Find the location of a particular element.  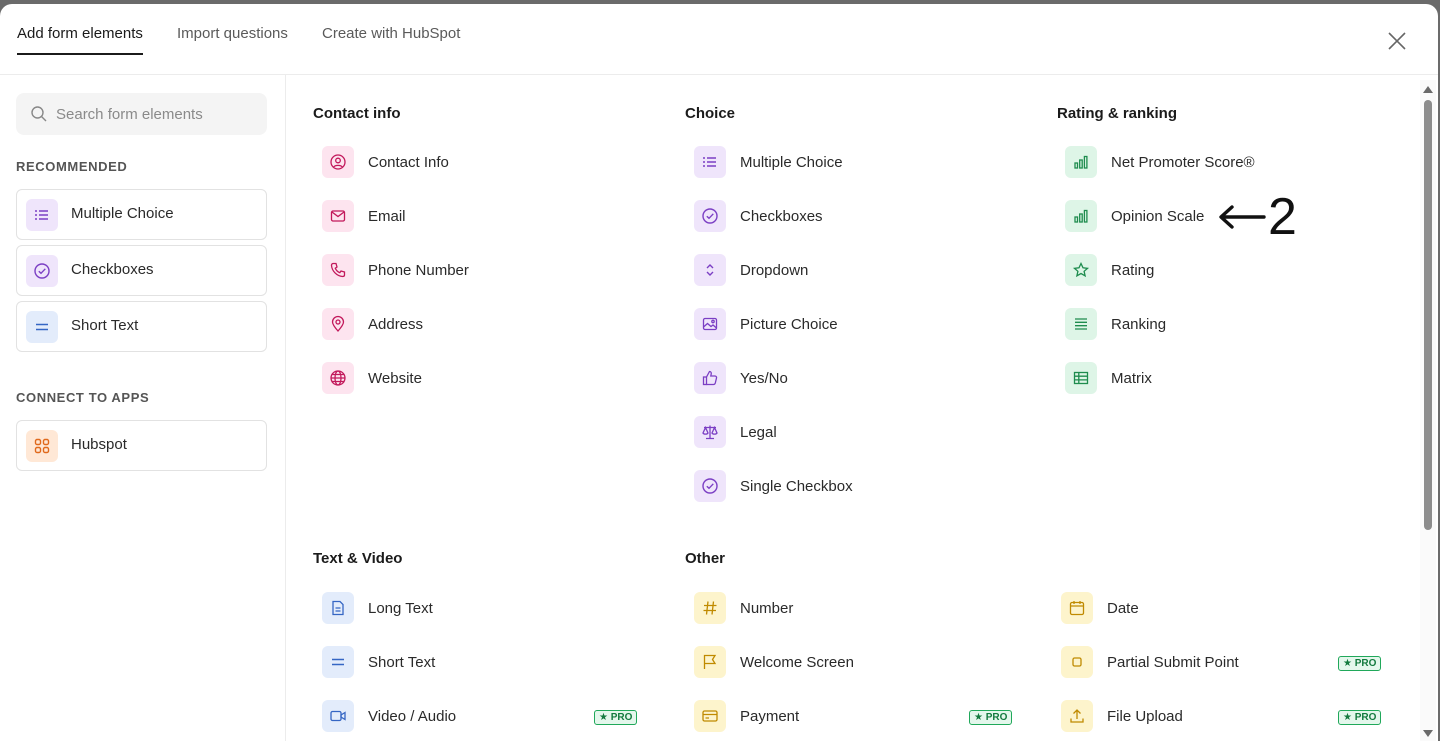

document-icon is located at coordinates (338, 608).